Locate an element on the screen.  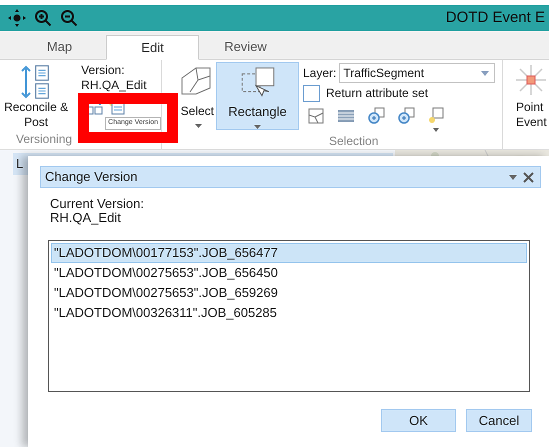
double-arrow-icon is located at coordinates (25, 82).